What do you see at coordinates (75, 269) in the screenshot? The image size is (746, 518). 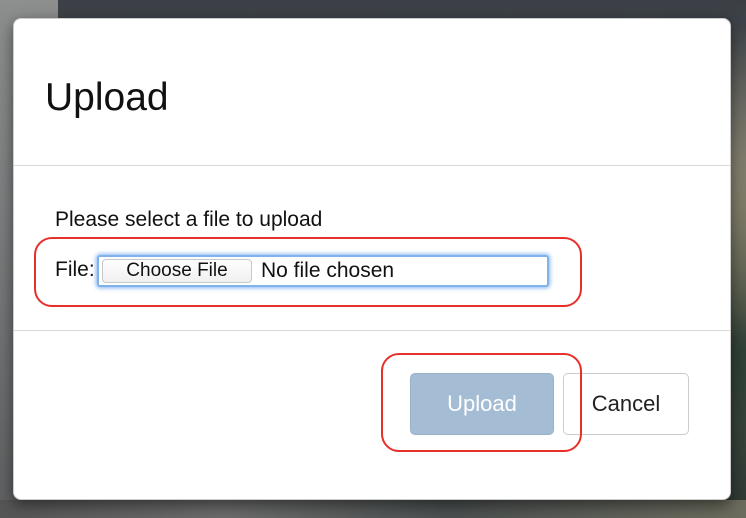 I see `file-label: File:` at bounding box center [75, 269].